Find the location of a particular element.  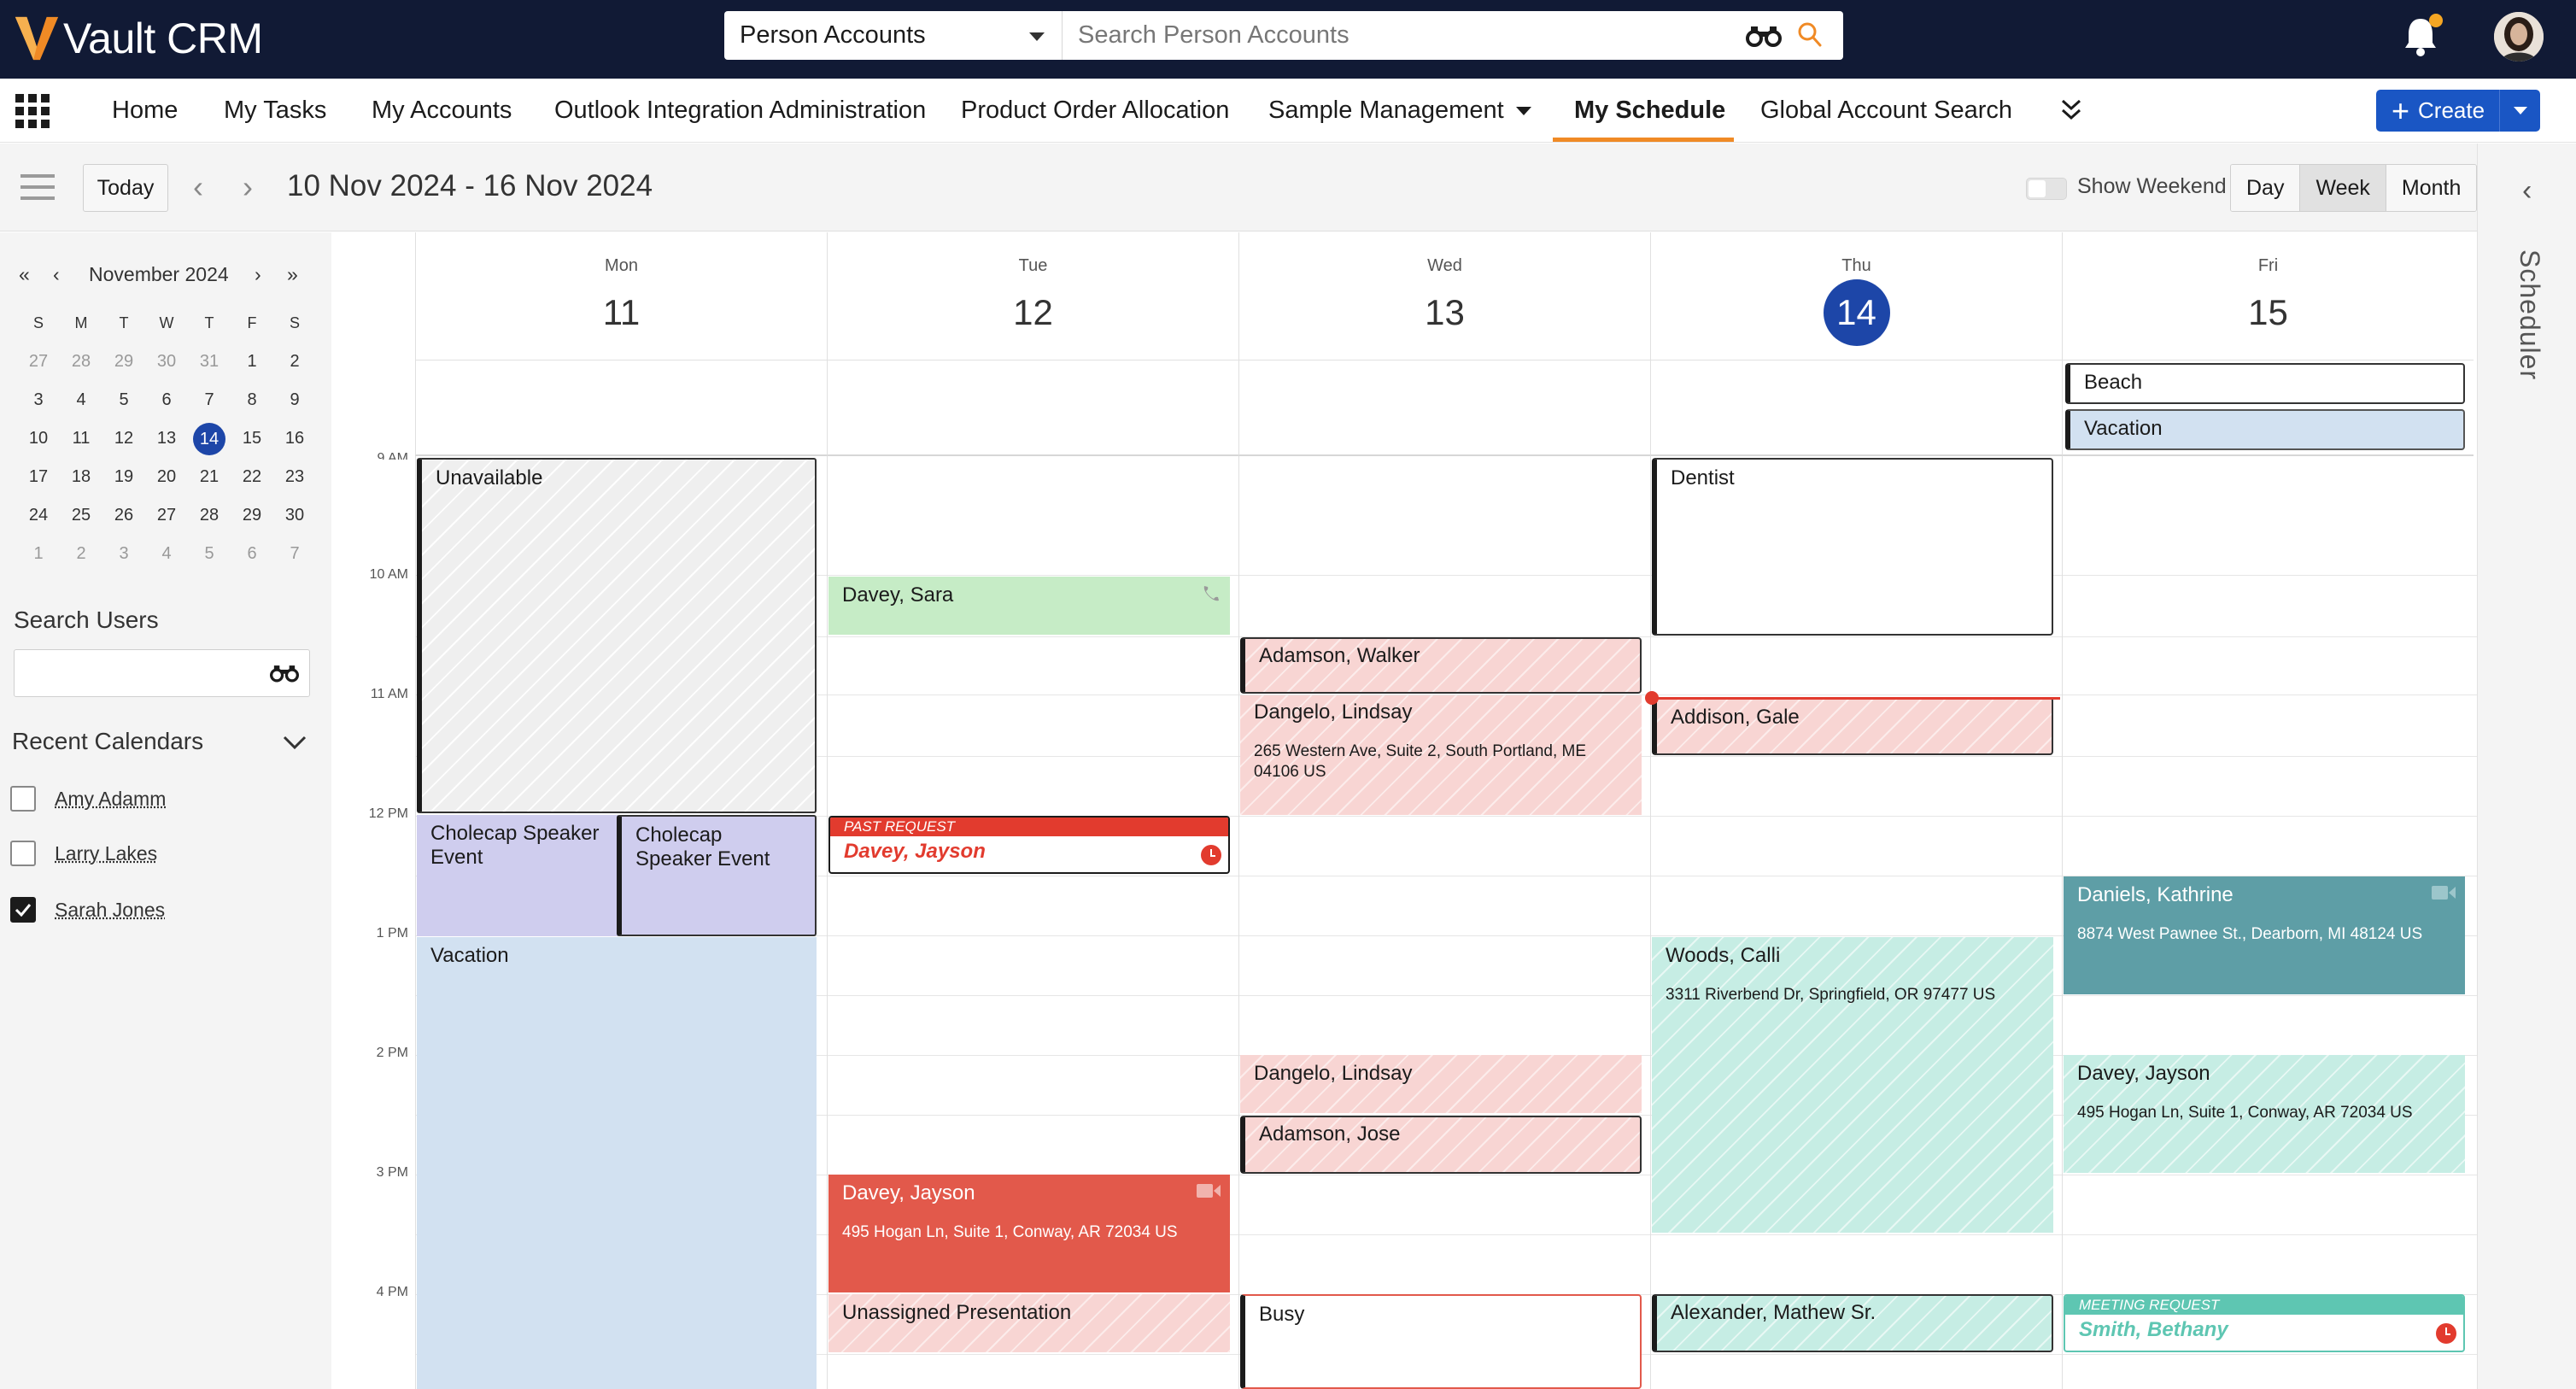

today-button: Today is located at coordinates (125, 188).